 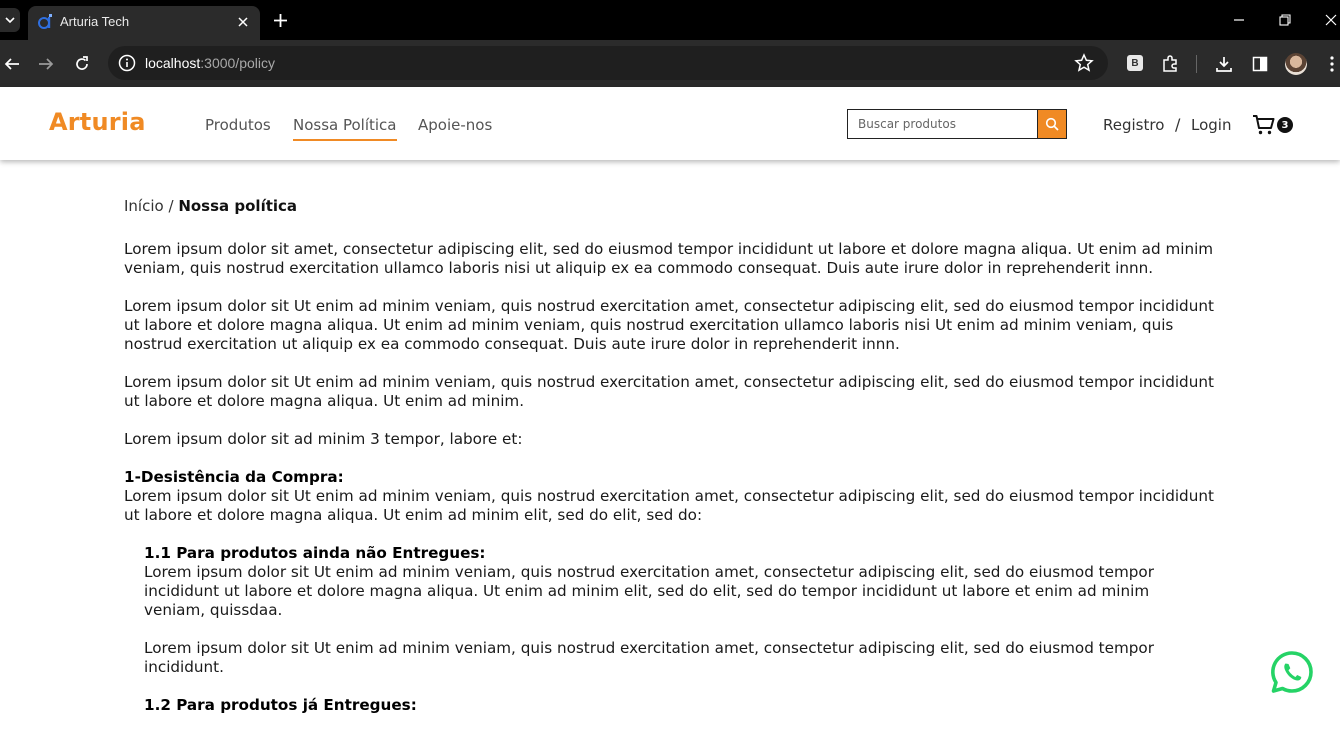 I want to click on minimize-icon, so click(x=1239, y=20).